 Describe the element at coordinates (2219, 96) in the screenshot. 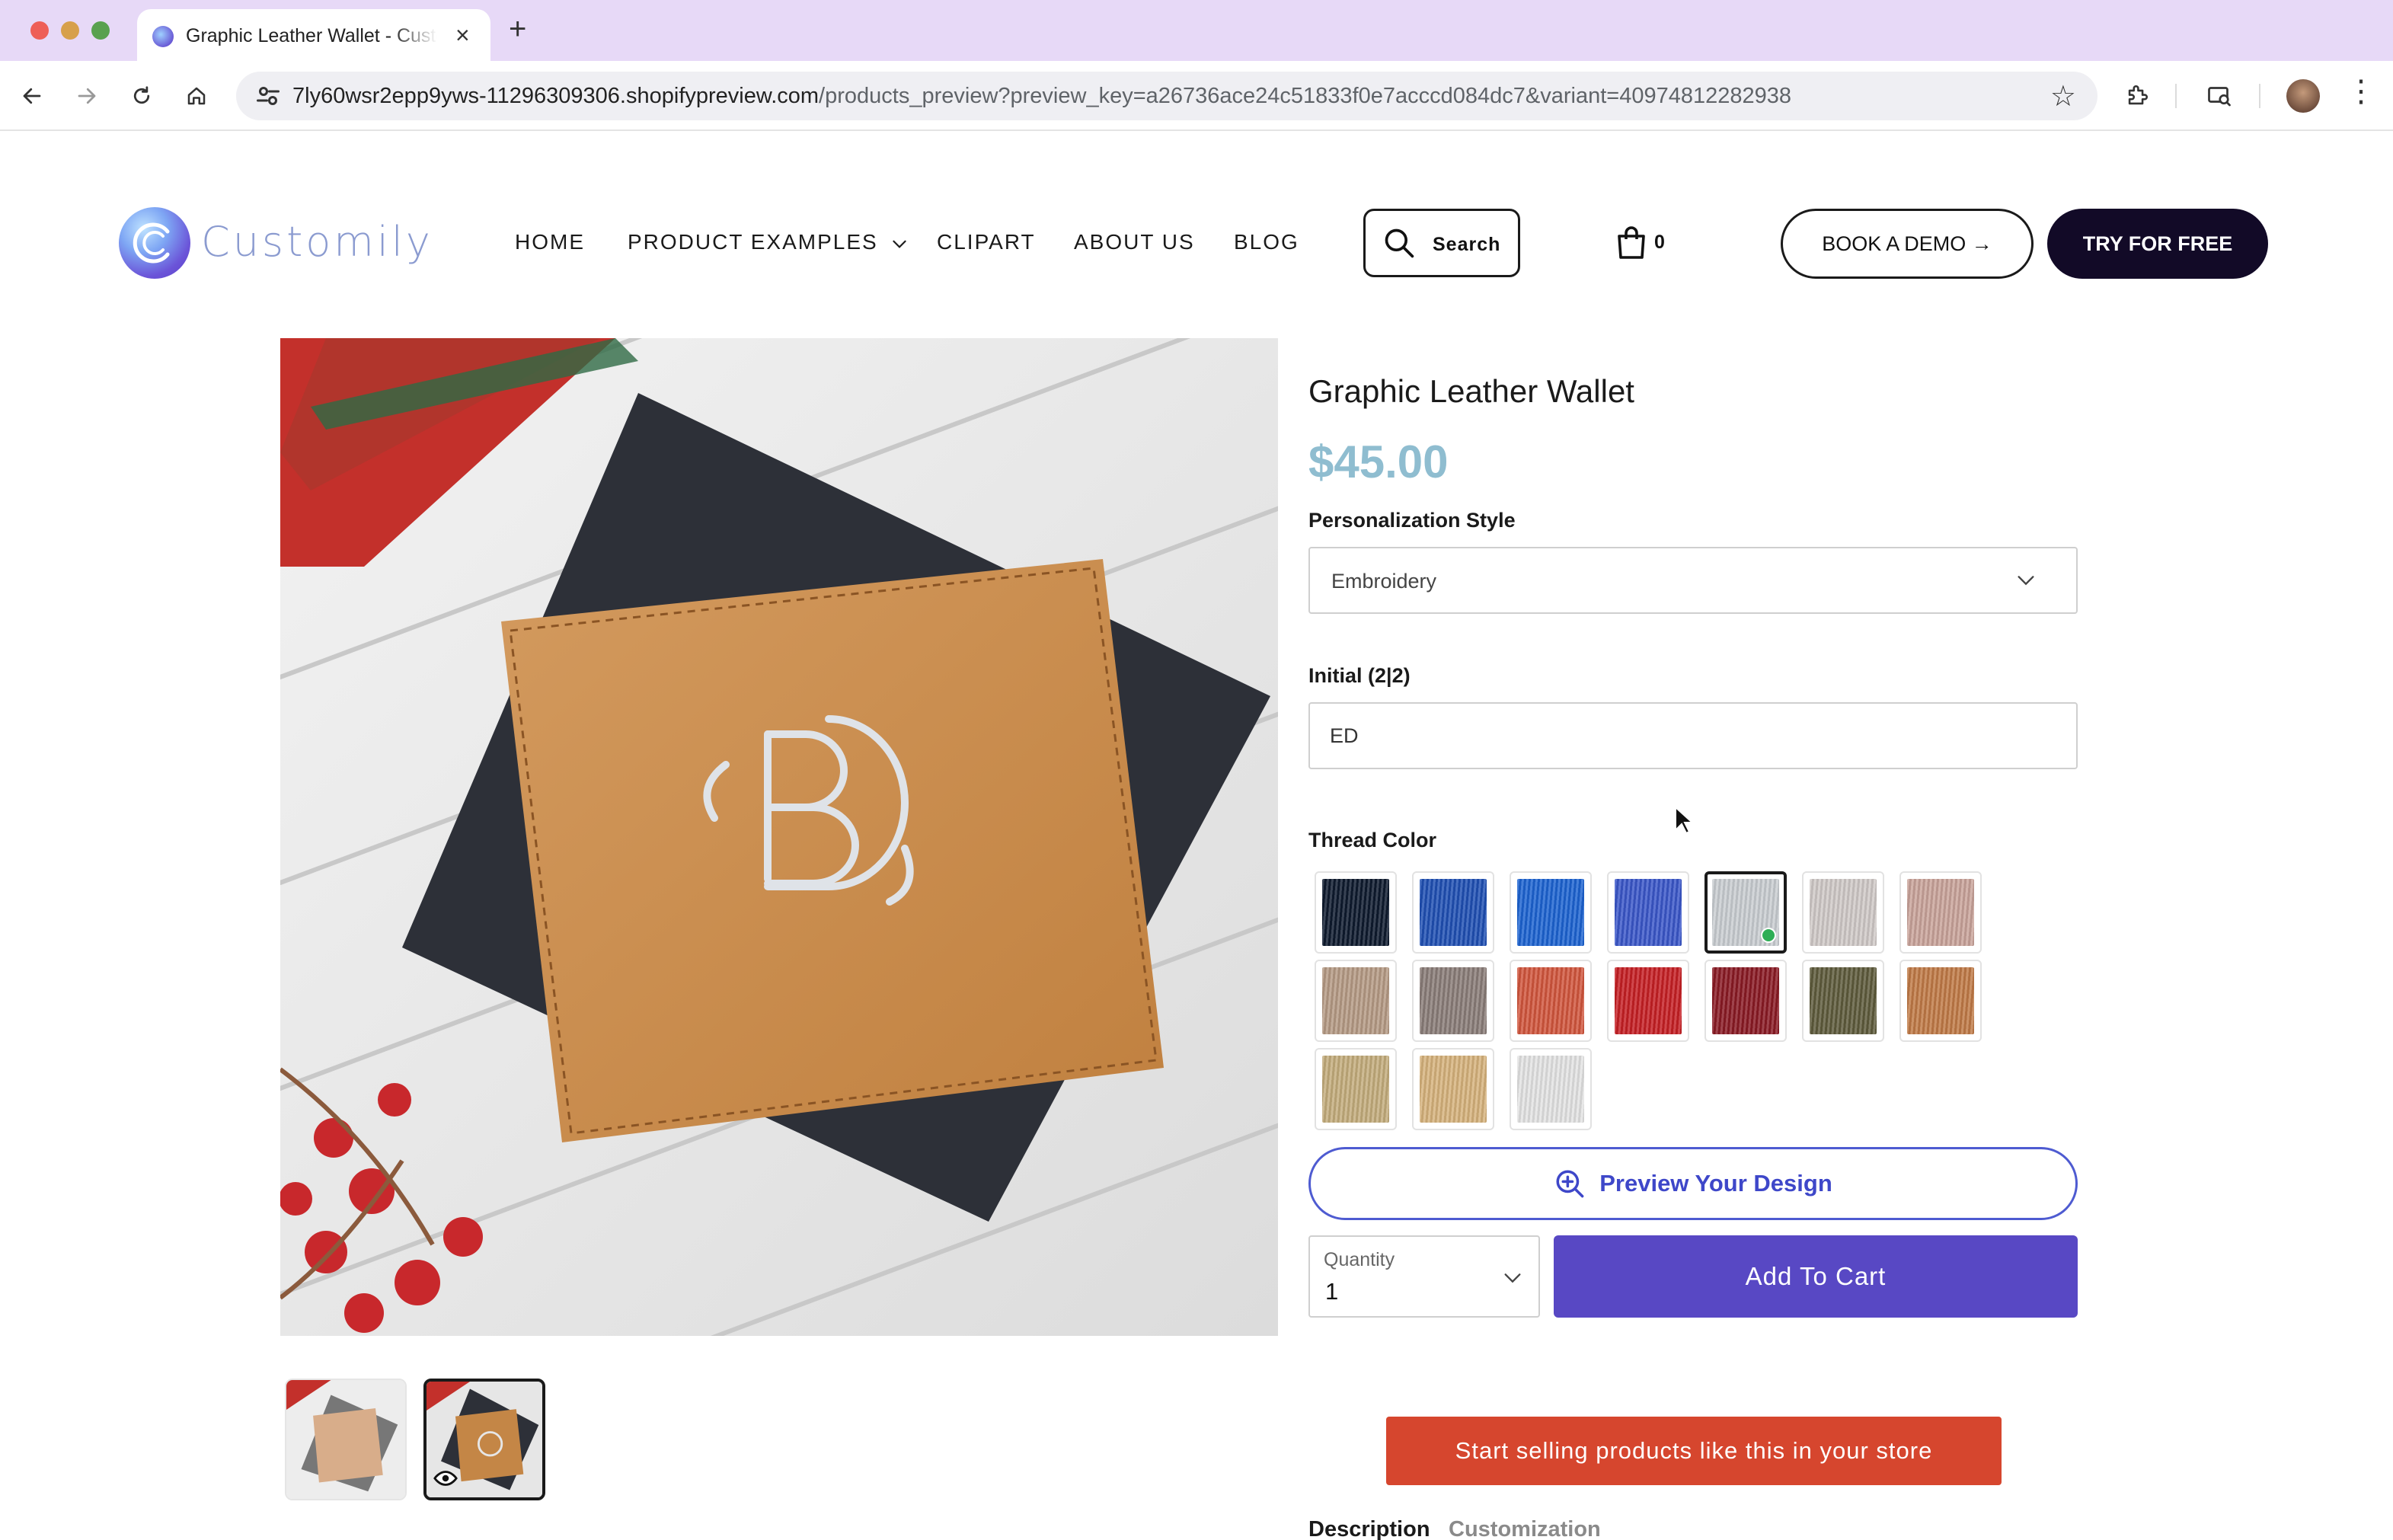

I see `tab-search-icon` at that location.